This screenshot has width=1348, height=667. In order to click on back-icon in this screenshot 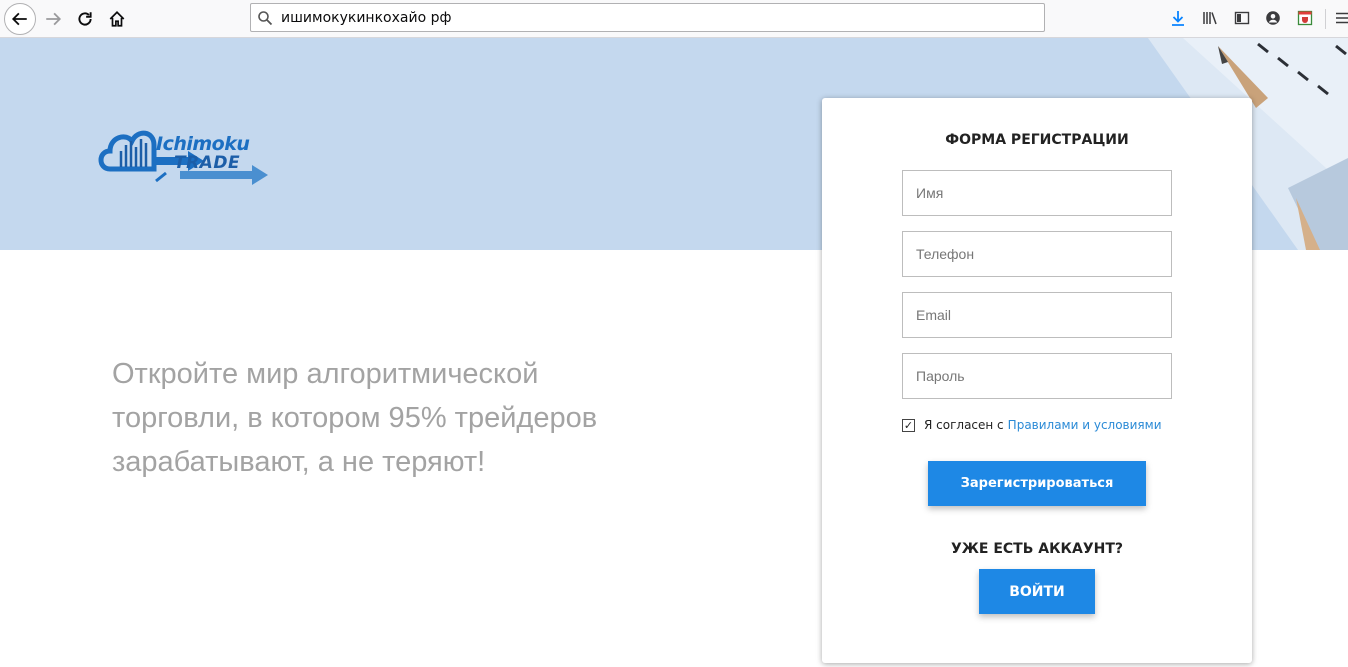, I will do `click(19, 19)`.